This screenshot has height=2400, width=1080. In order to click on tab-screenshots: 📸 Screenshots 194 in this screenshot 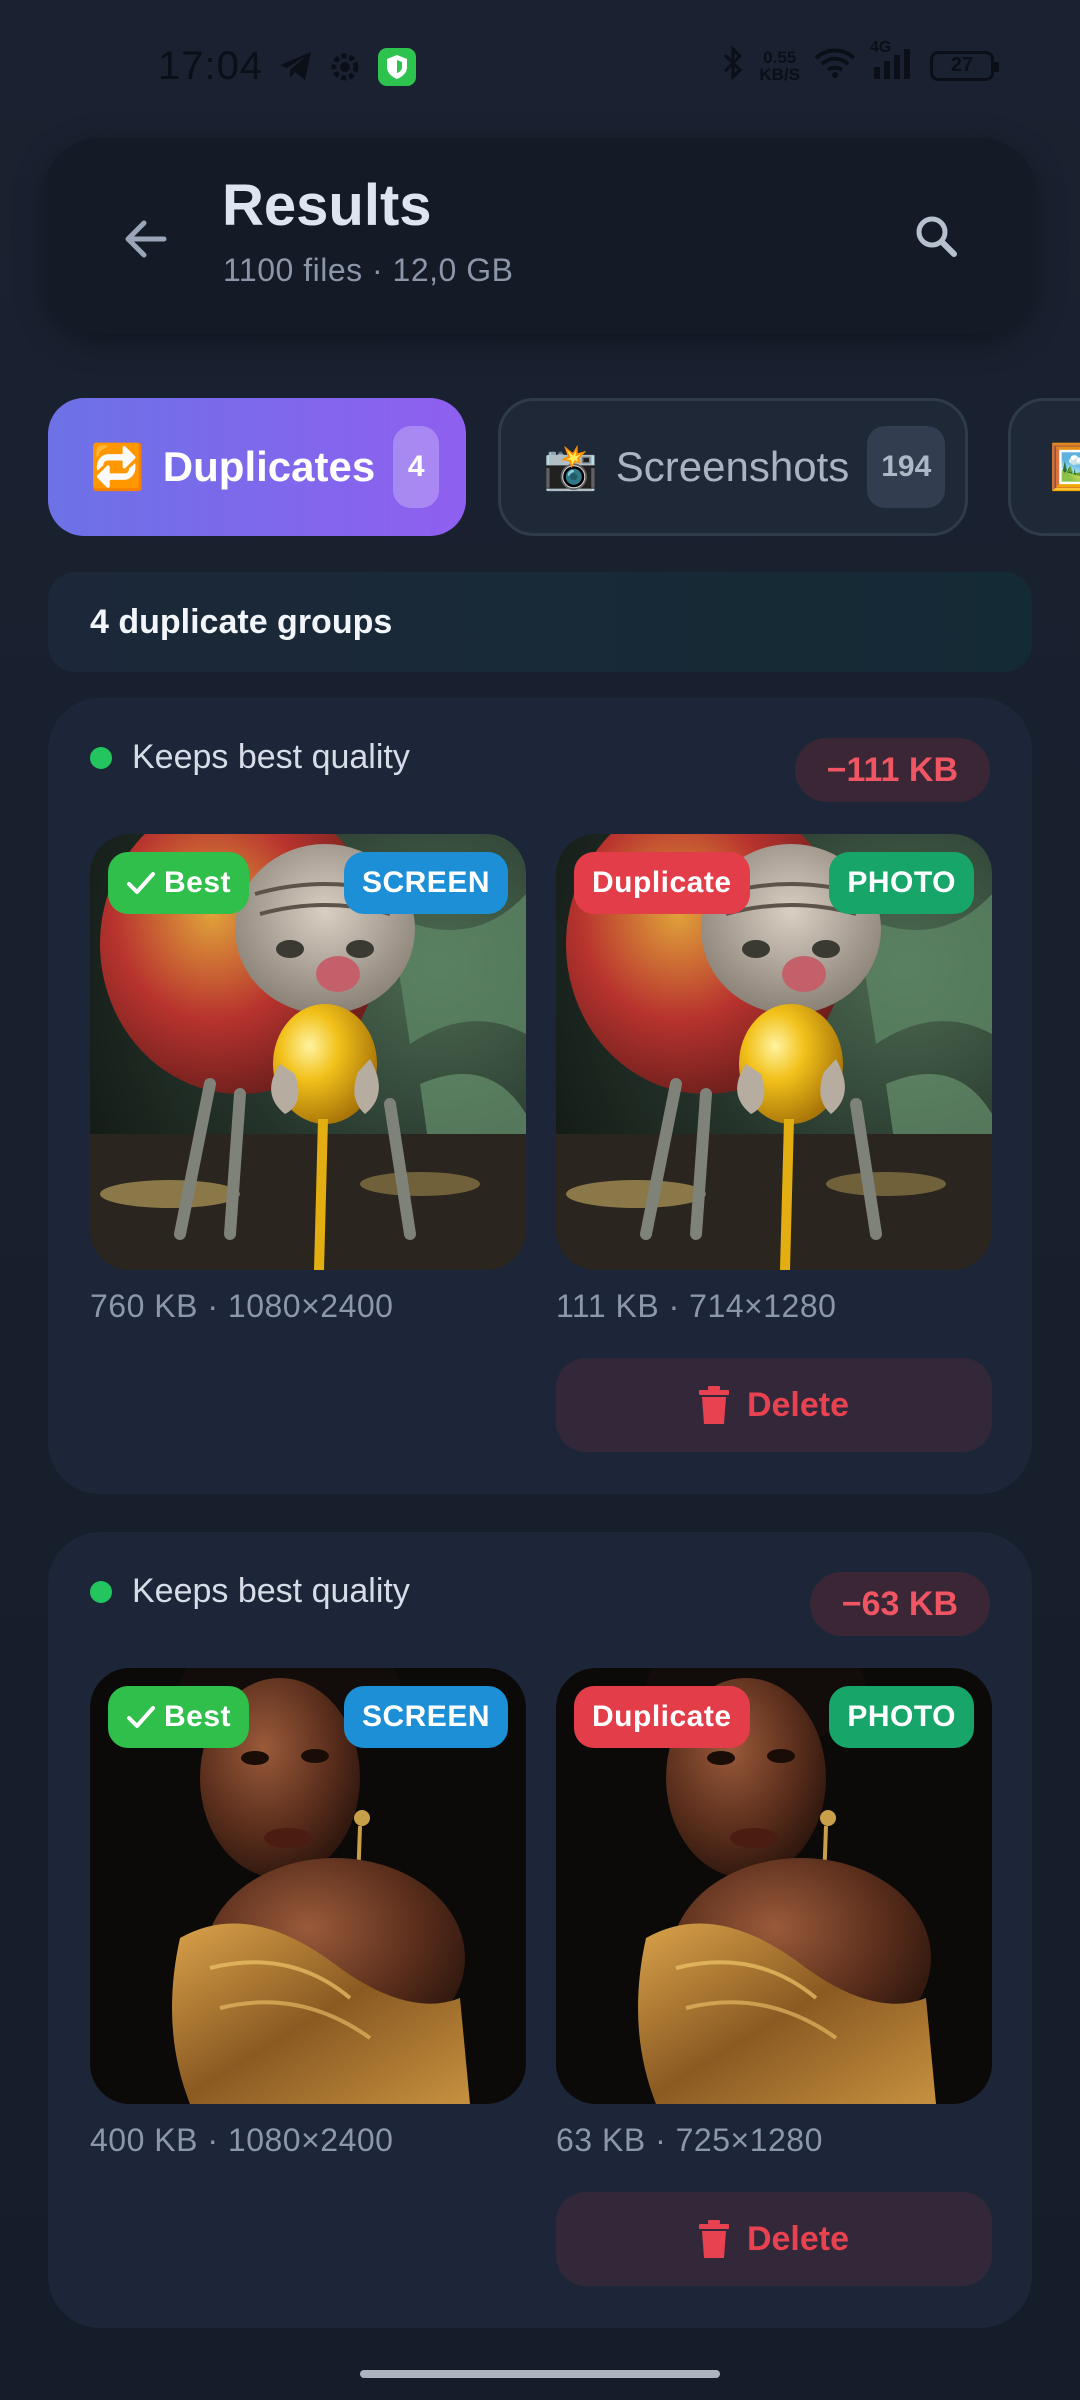, I will do `click(733, 467)`.